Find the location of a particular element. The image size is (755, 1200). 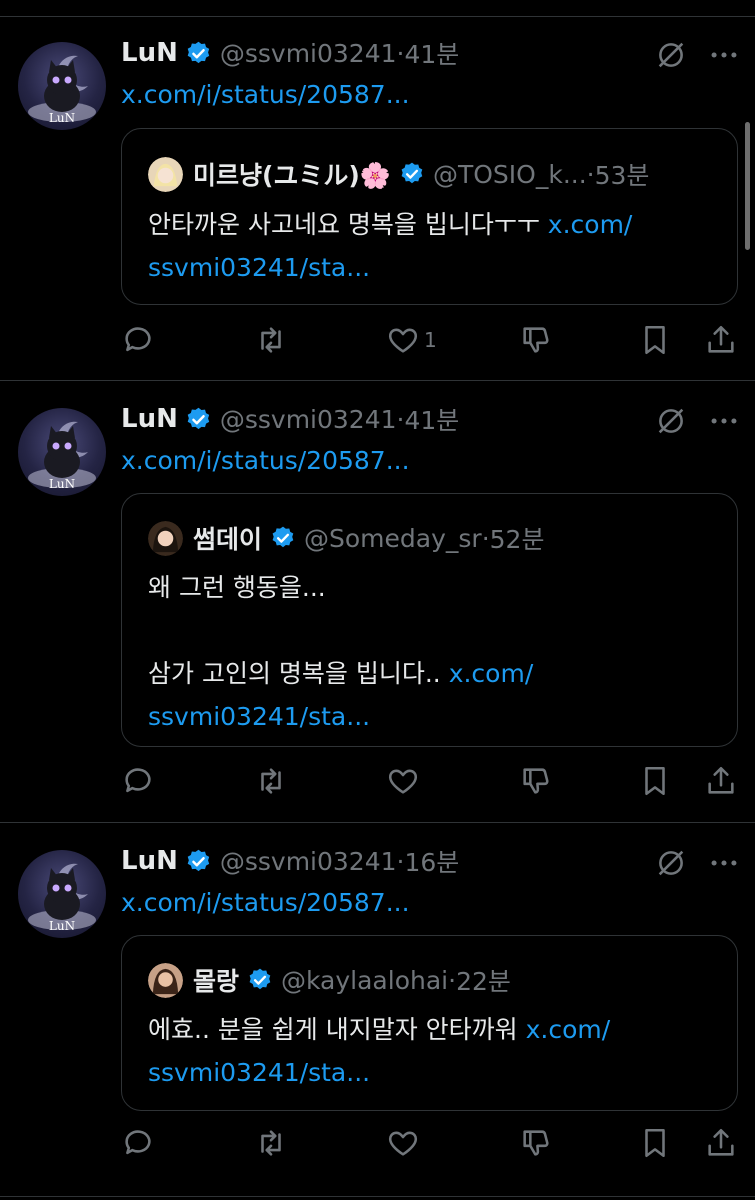

like-count: 1 is located at coordinates (430, 340).